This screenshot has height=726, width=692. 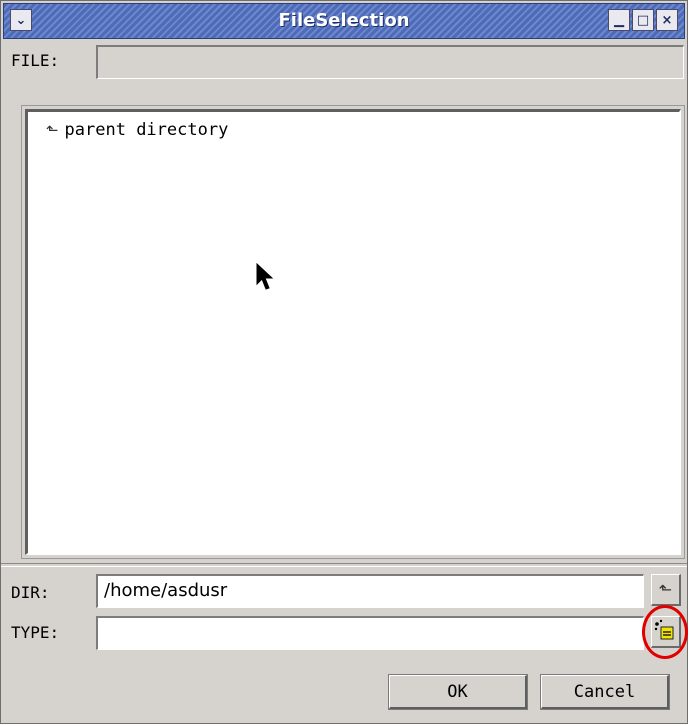 I want to click on close-button: ×, so click(x=667, y=20).